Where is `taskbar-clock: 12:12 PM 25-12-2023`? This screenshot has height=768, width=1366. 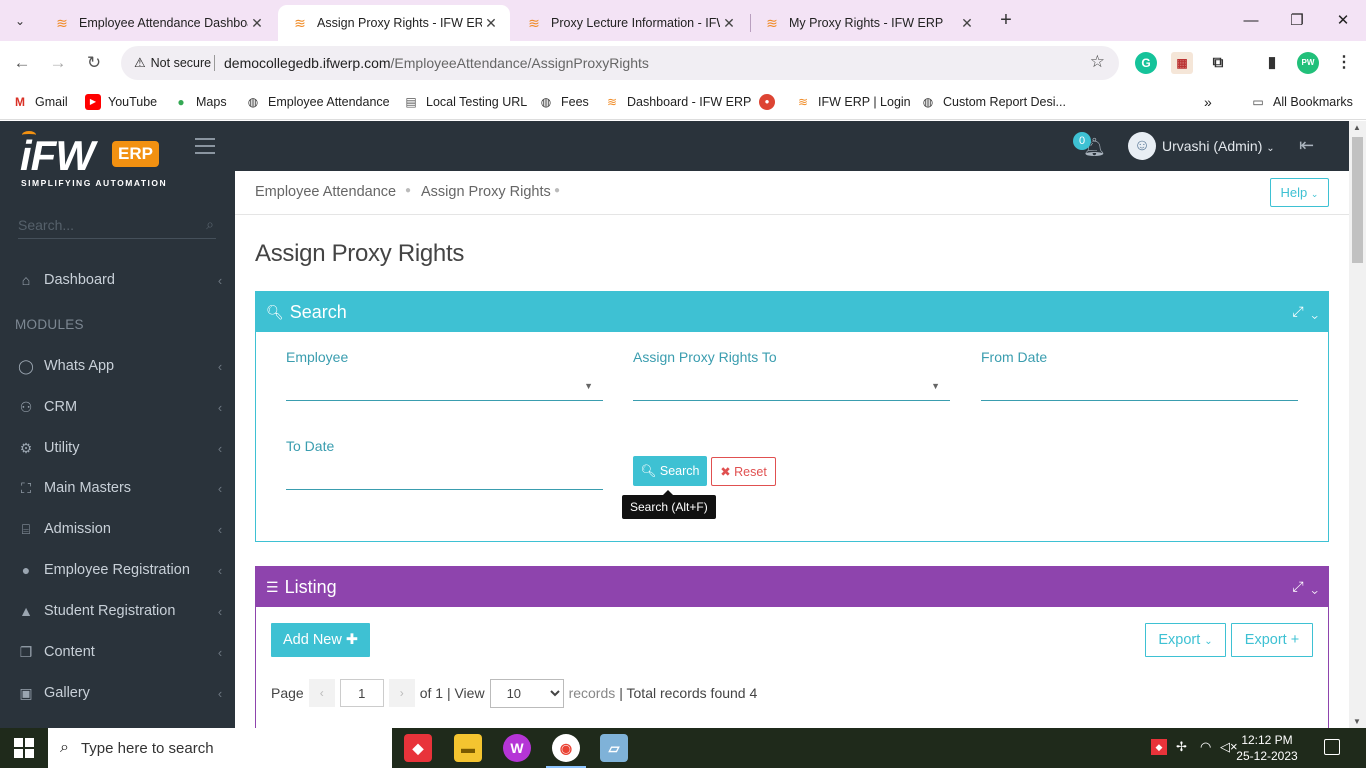
taskbar-clock: 12:12 PM 25-12-2023 is located at coordinates (1267, 748).